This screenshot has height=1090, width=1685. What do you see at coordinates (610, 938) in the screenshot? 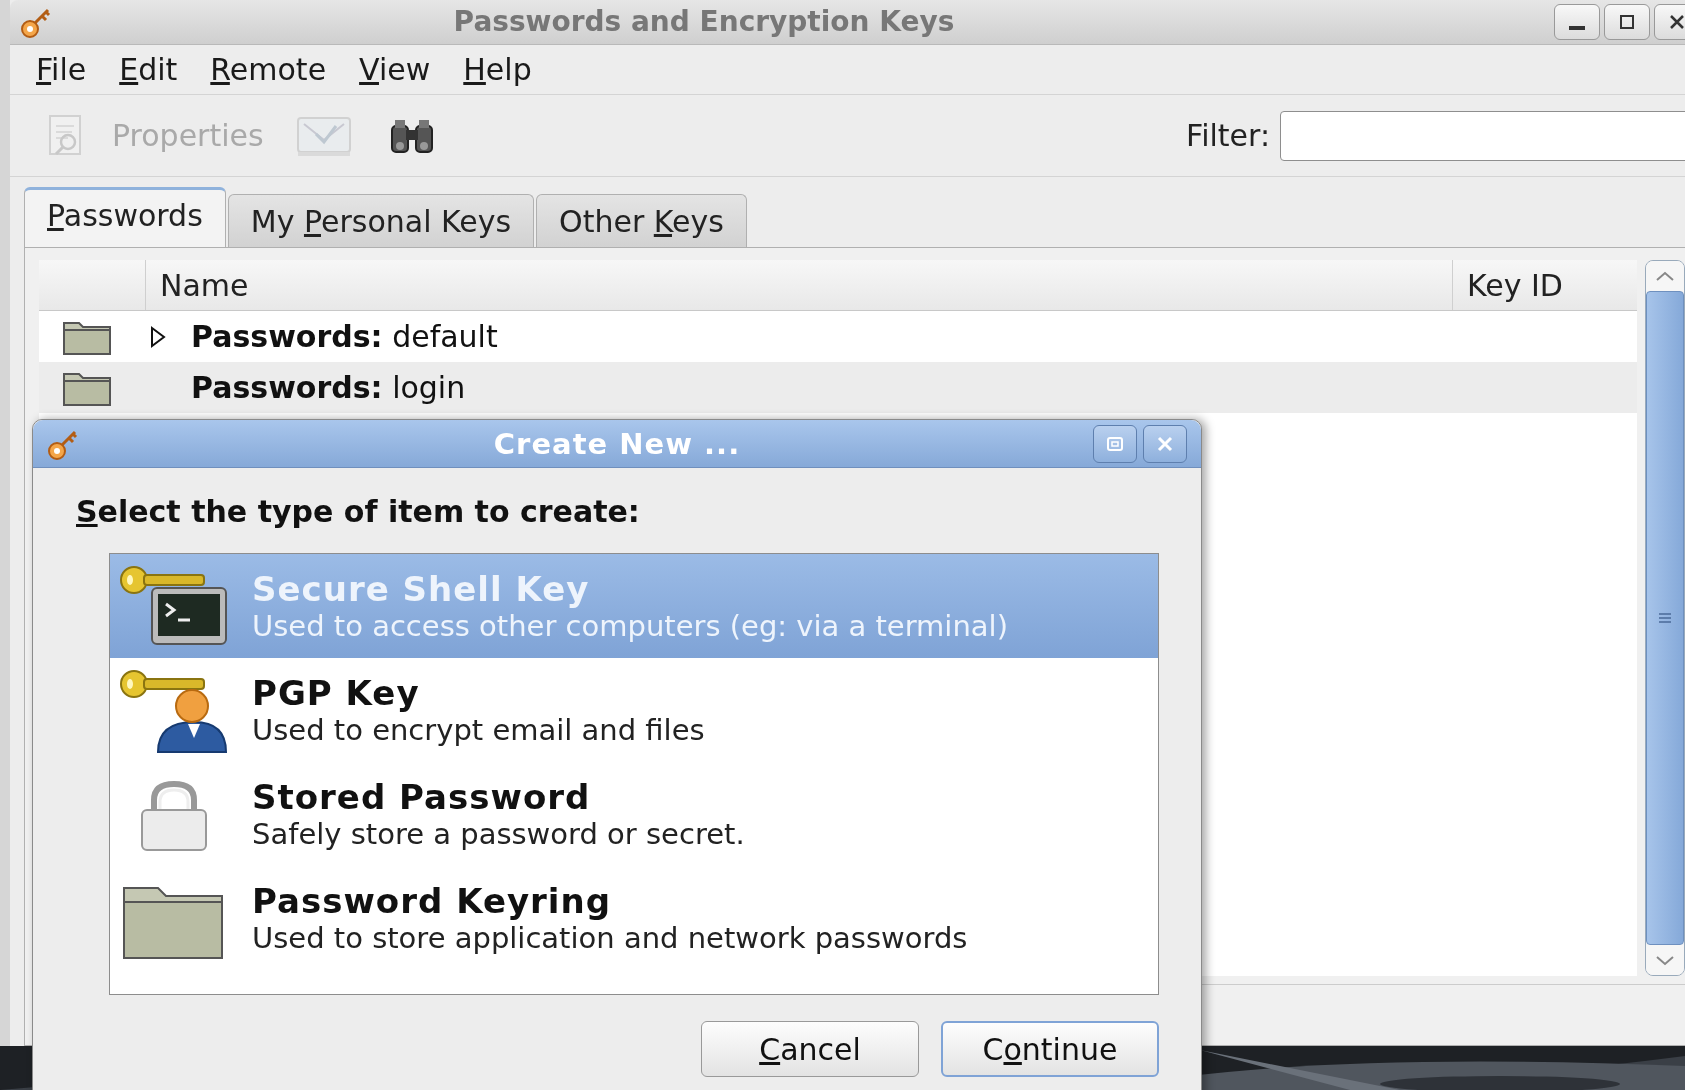
I see `item-description: Used to store application and network passwords` at bounding box center [610, 938].